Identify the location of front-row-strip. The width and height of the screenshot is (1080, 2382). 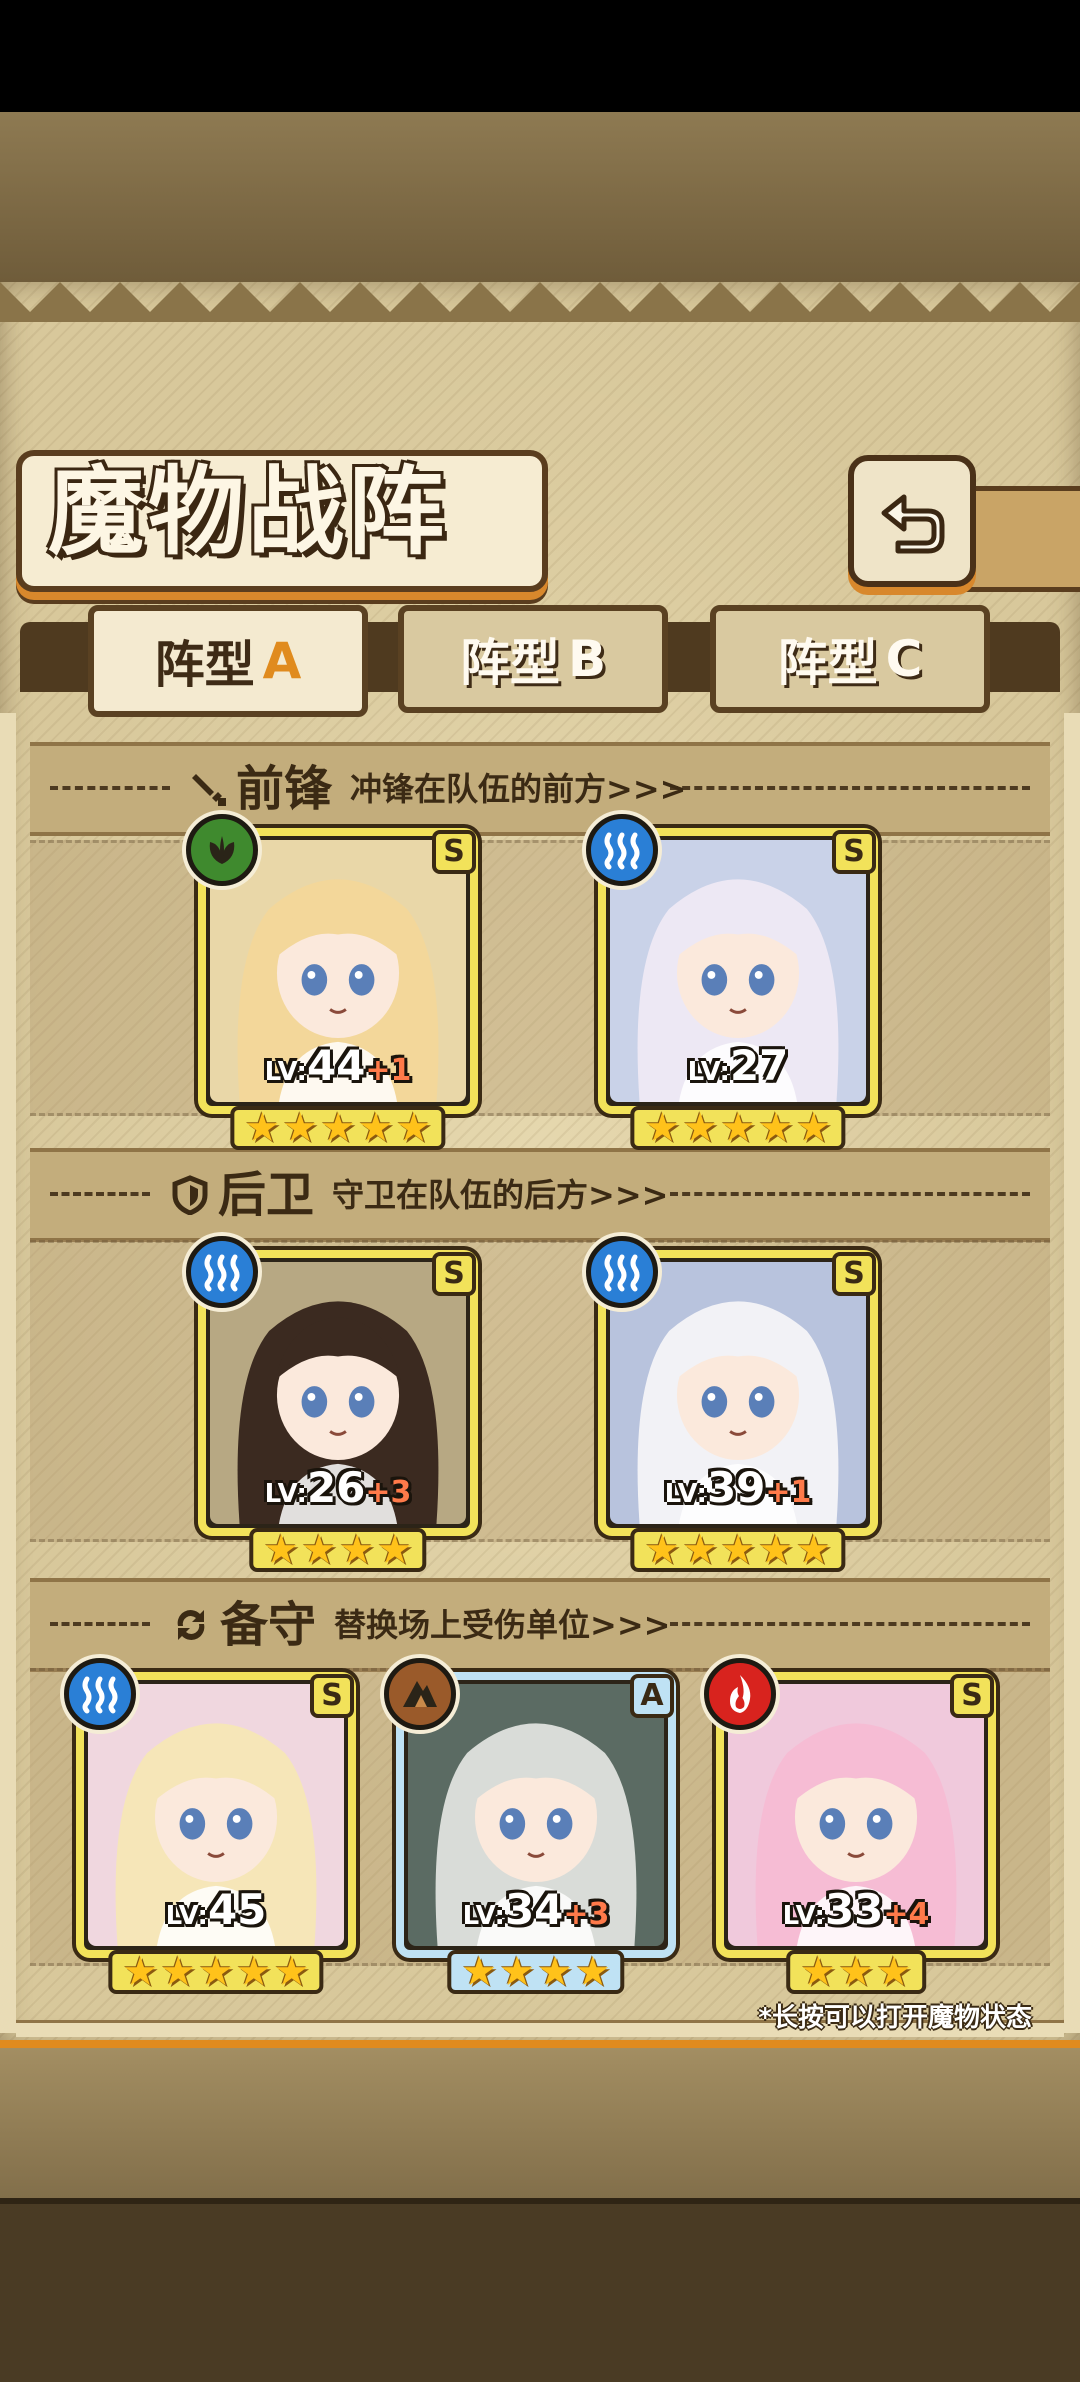
(540, 978).